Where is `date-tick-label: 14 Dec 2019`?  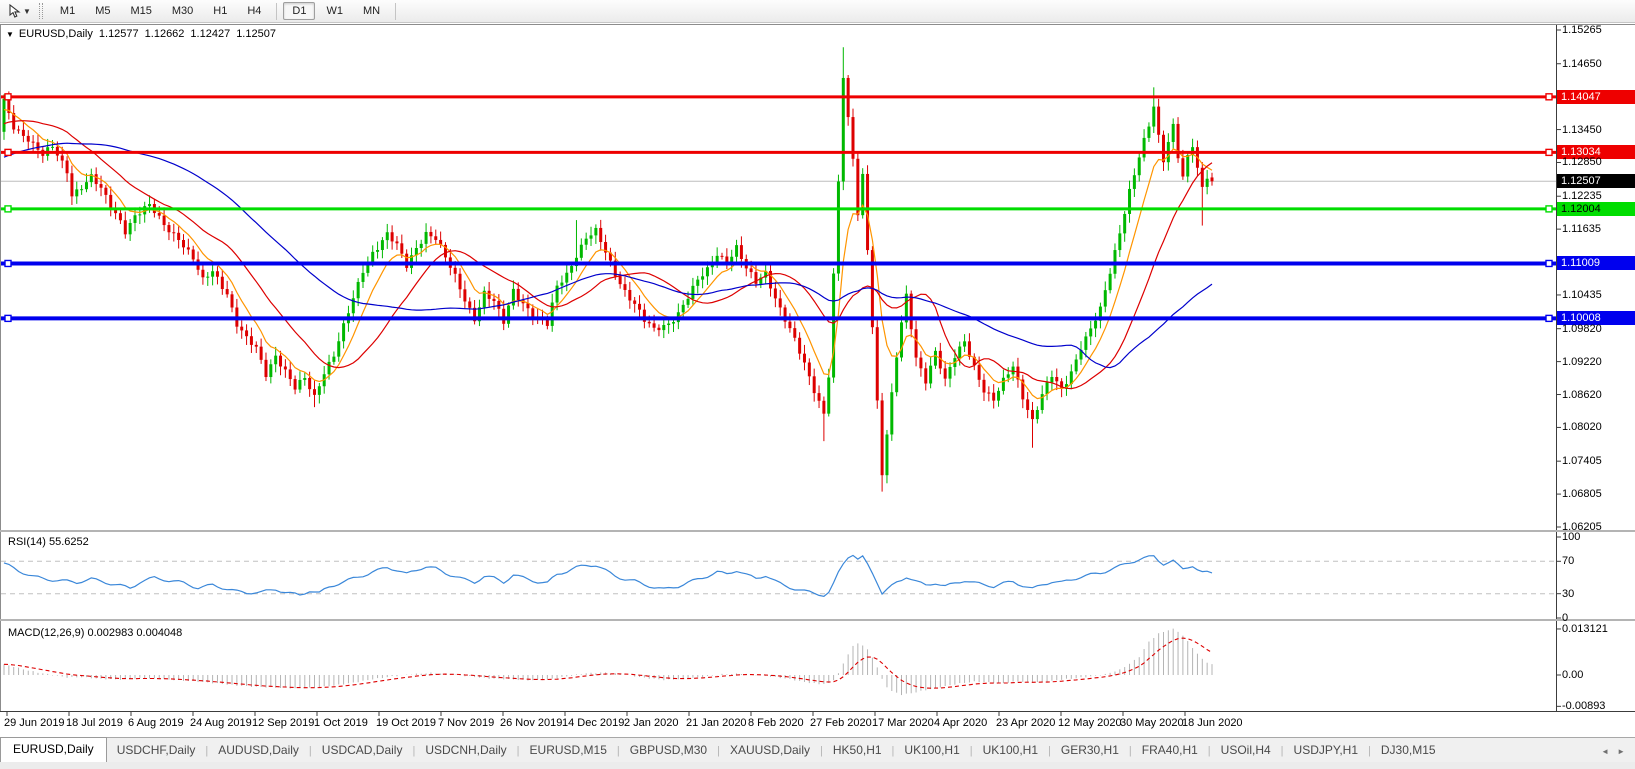 date-tick-label: 14 Dec 2019 is located at coordinates (593, 723).